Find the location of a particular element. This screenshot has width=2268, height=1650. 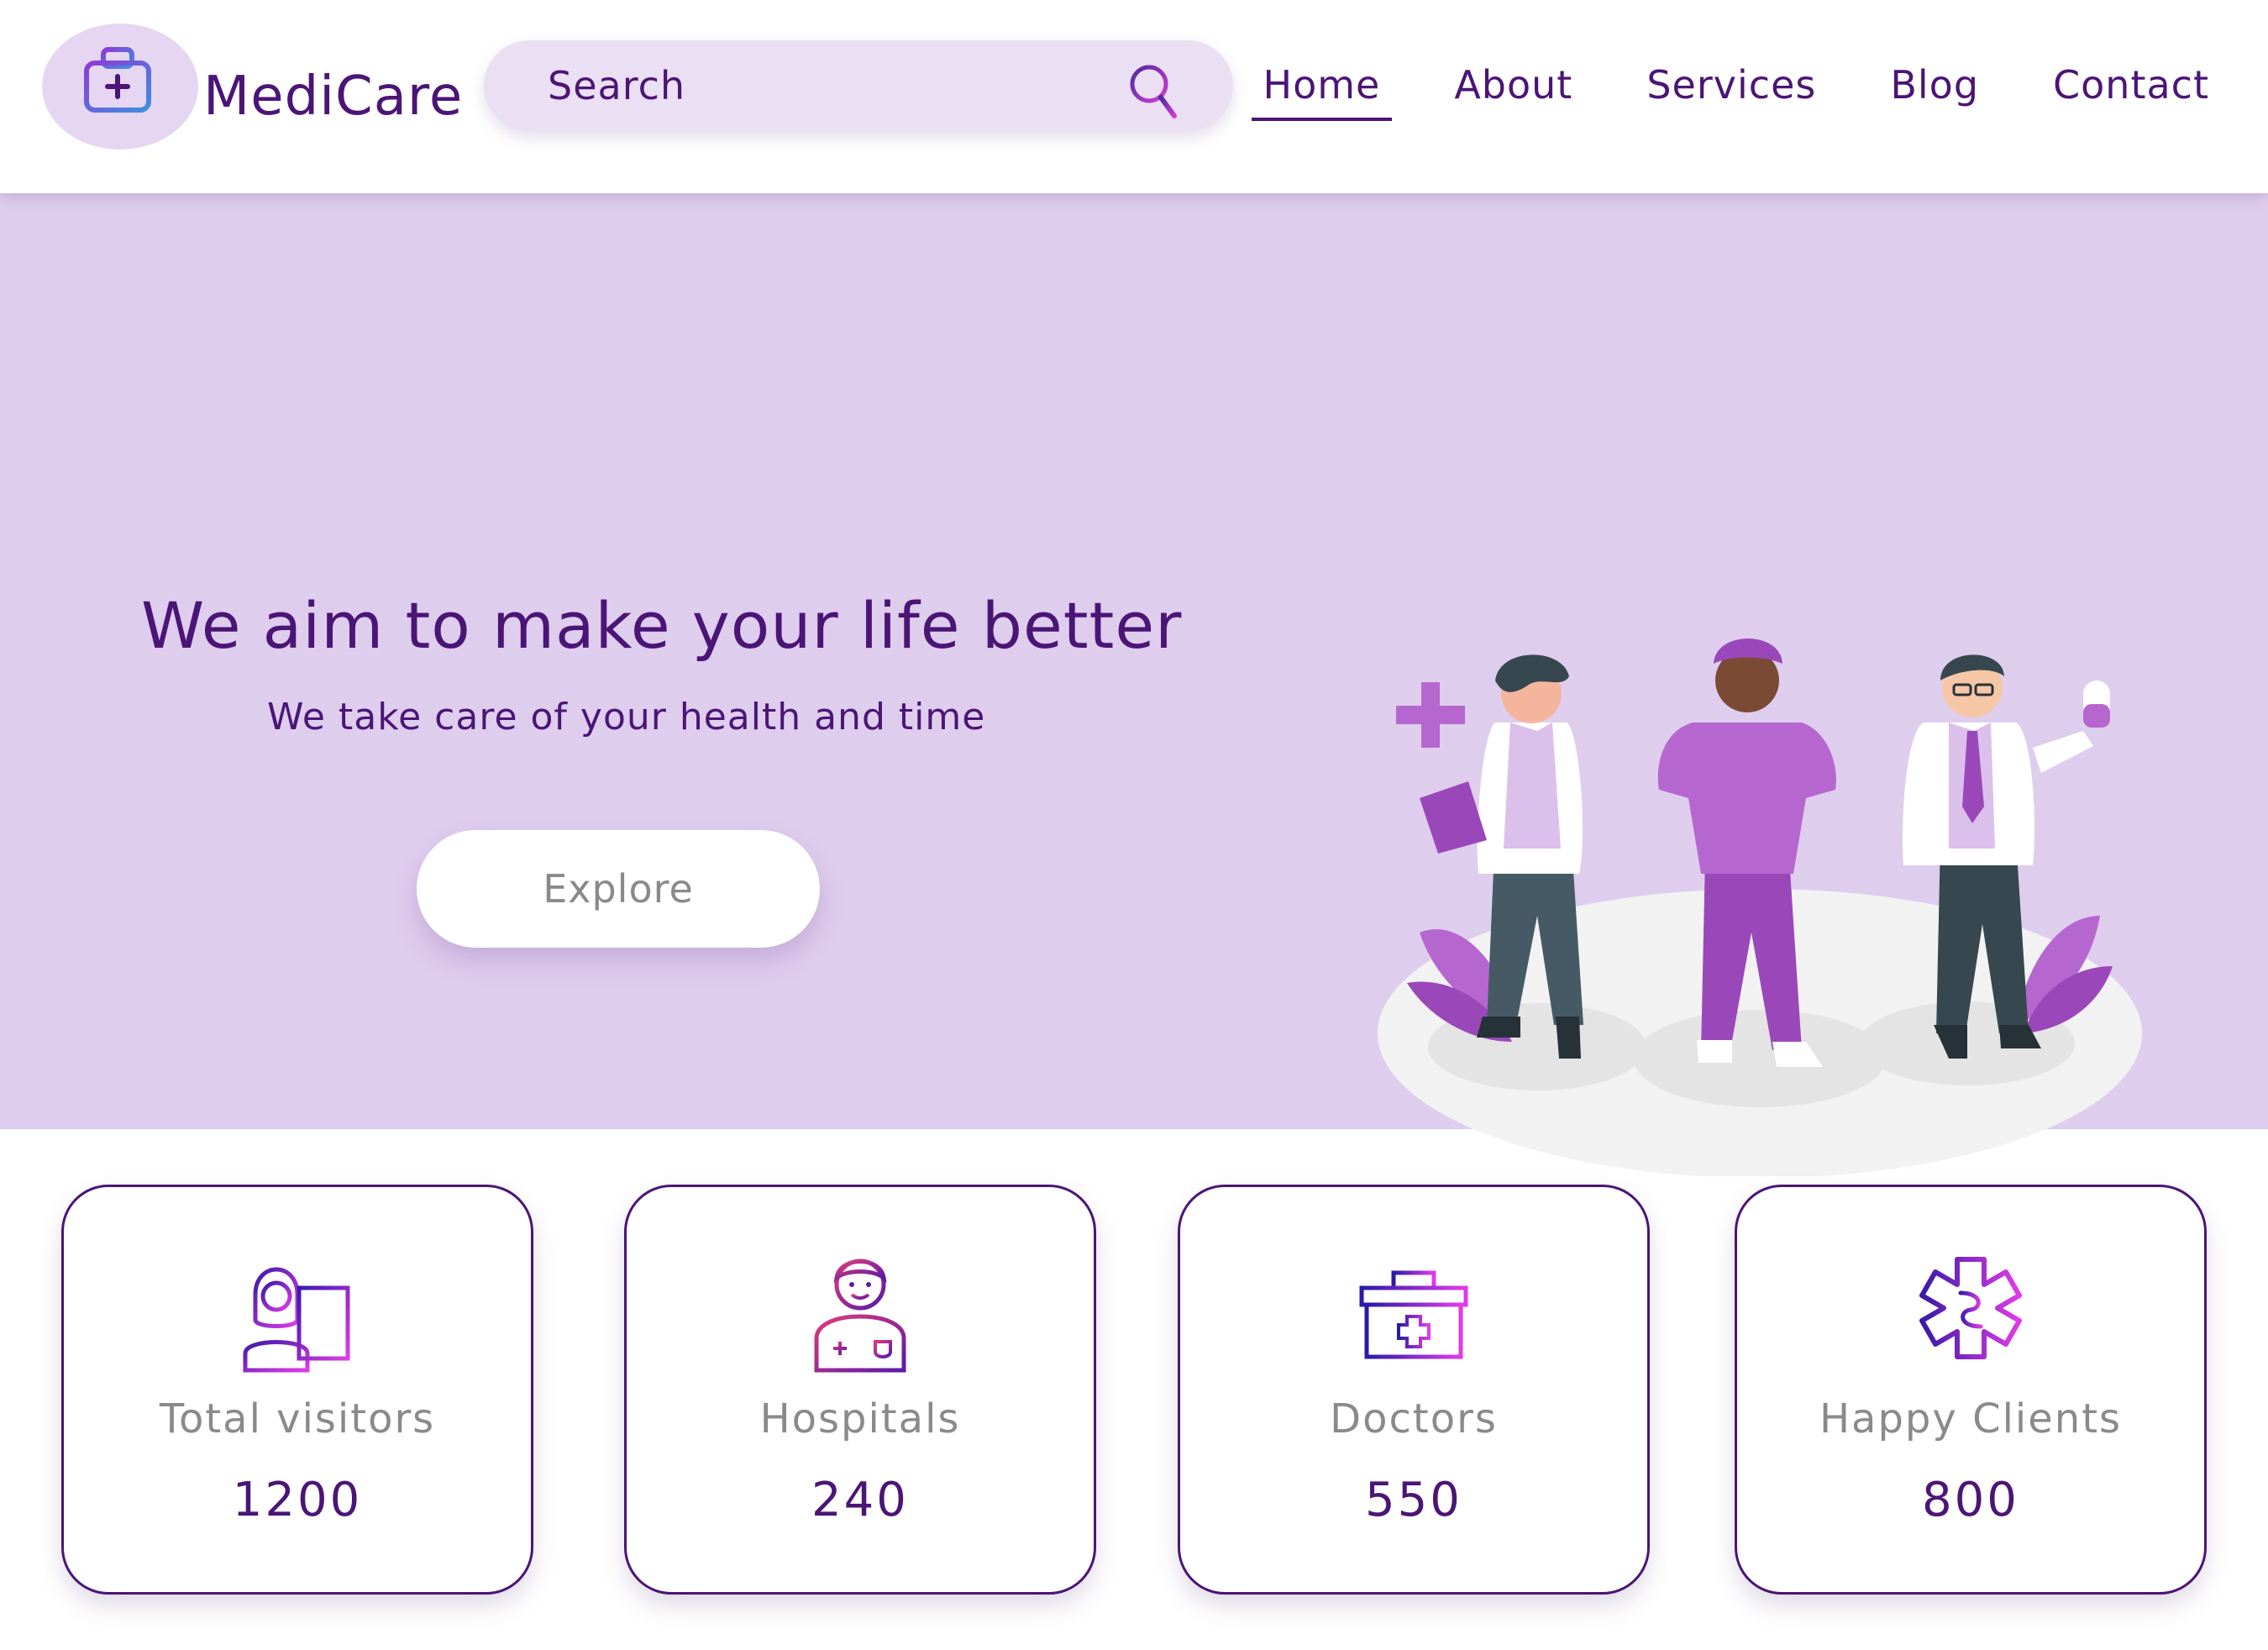

stat-label: Hospitals is located at coordinates (860, 1418).